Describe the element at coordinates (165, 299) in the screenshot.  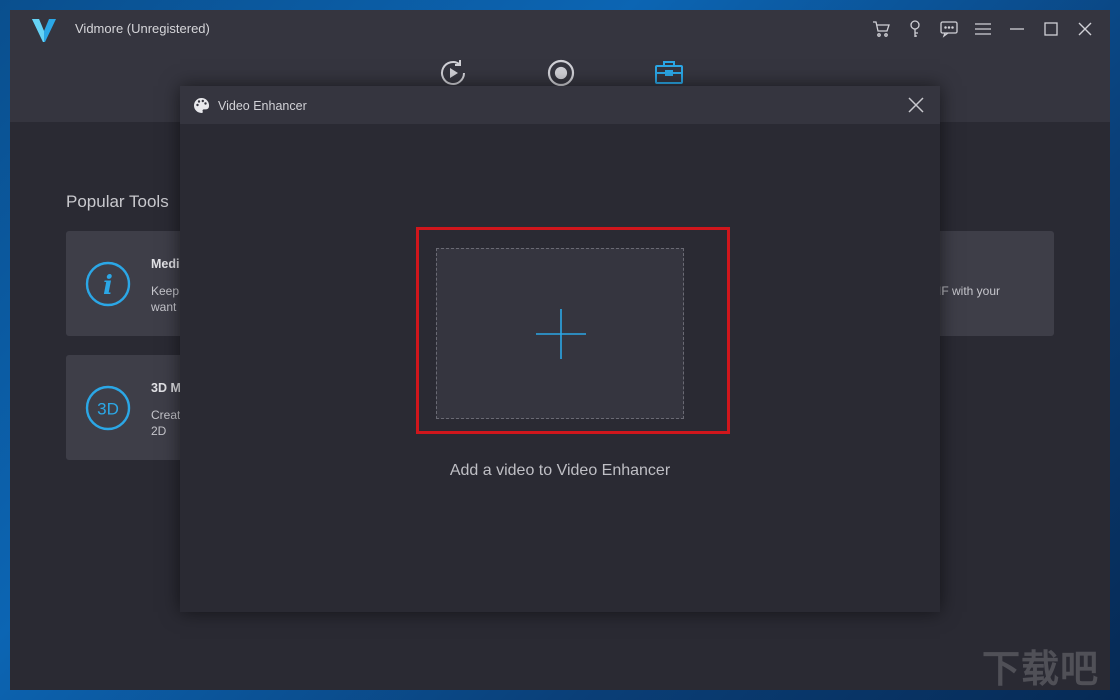
I see `card-desc: Keep want` at that location.